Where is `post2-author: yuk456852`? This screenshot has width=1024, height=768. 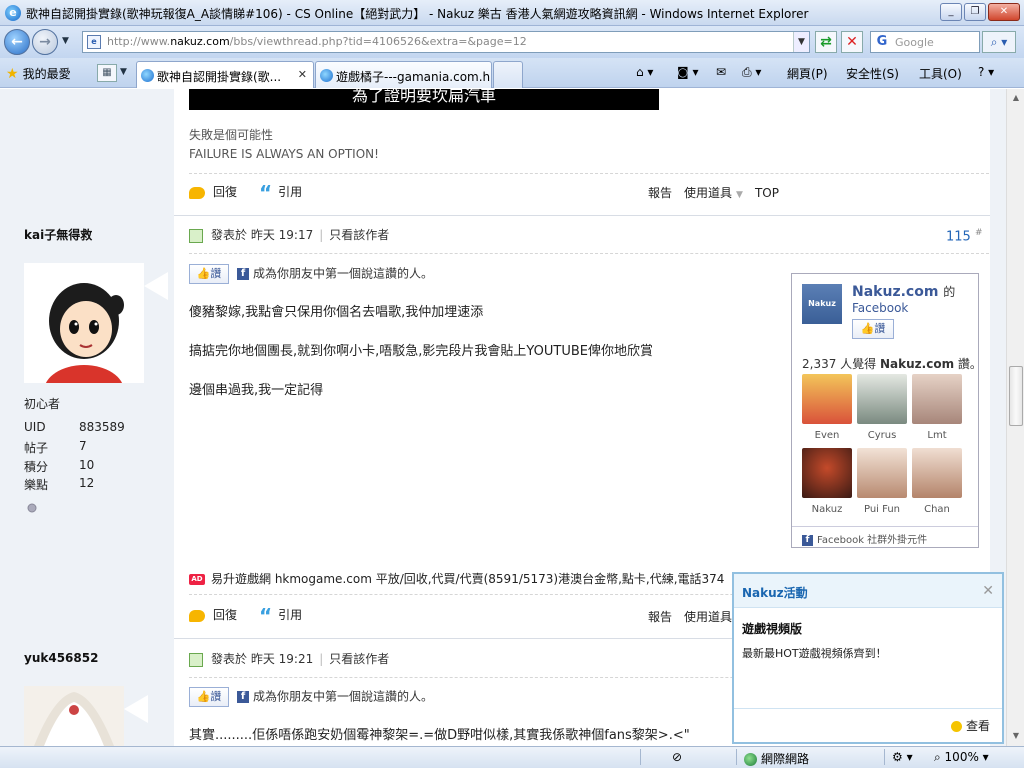
post2-author: yuk456852 is located at coordinates (61, 658).